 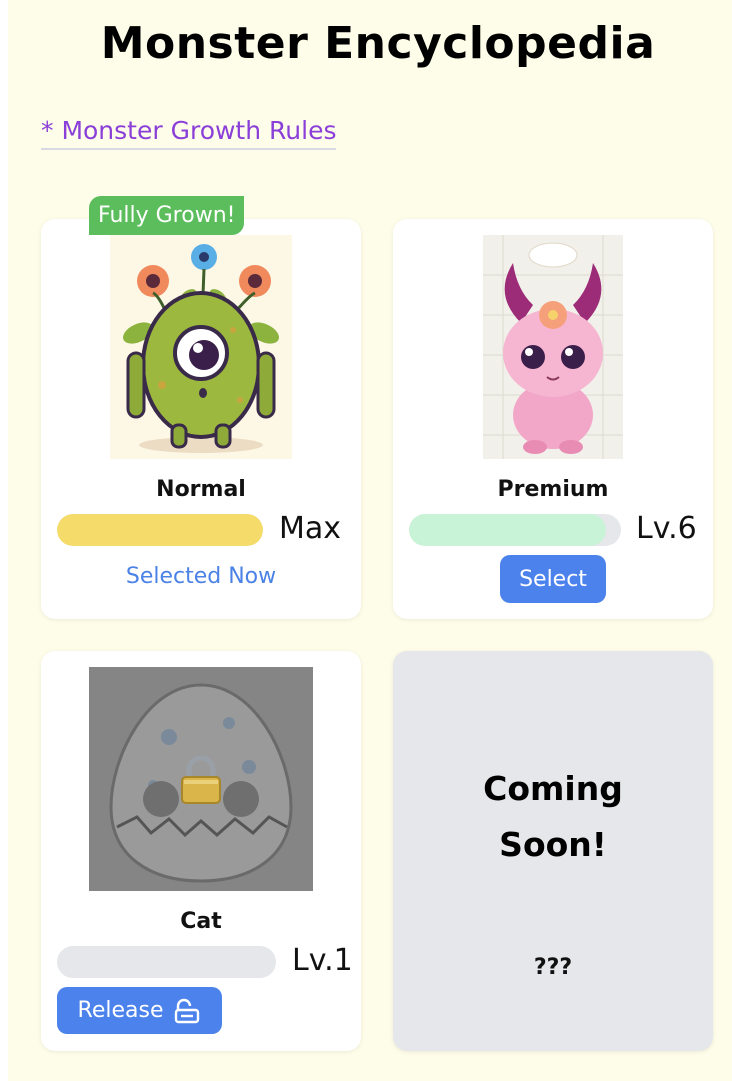 I want to click on page-title: Monster Encyclopedia, so click(x=378, y=43).